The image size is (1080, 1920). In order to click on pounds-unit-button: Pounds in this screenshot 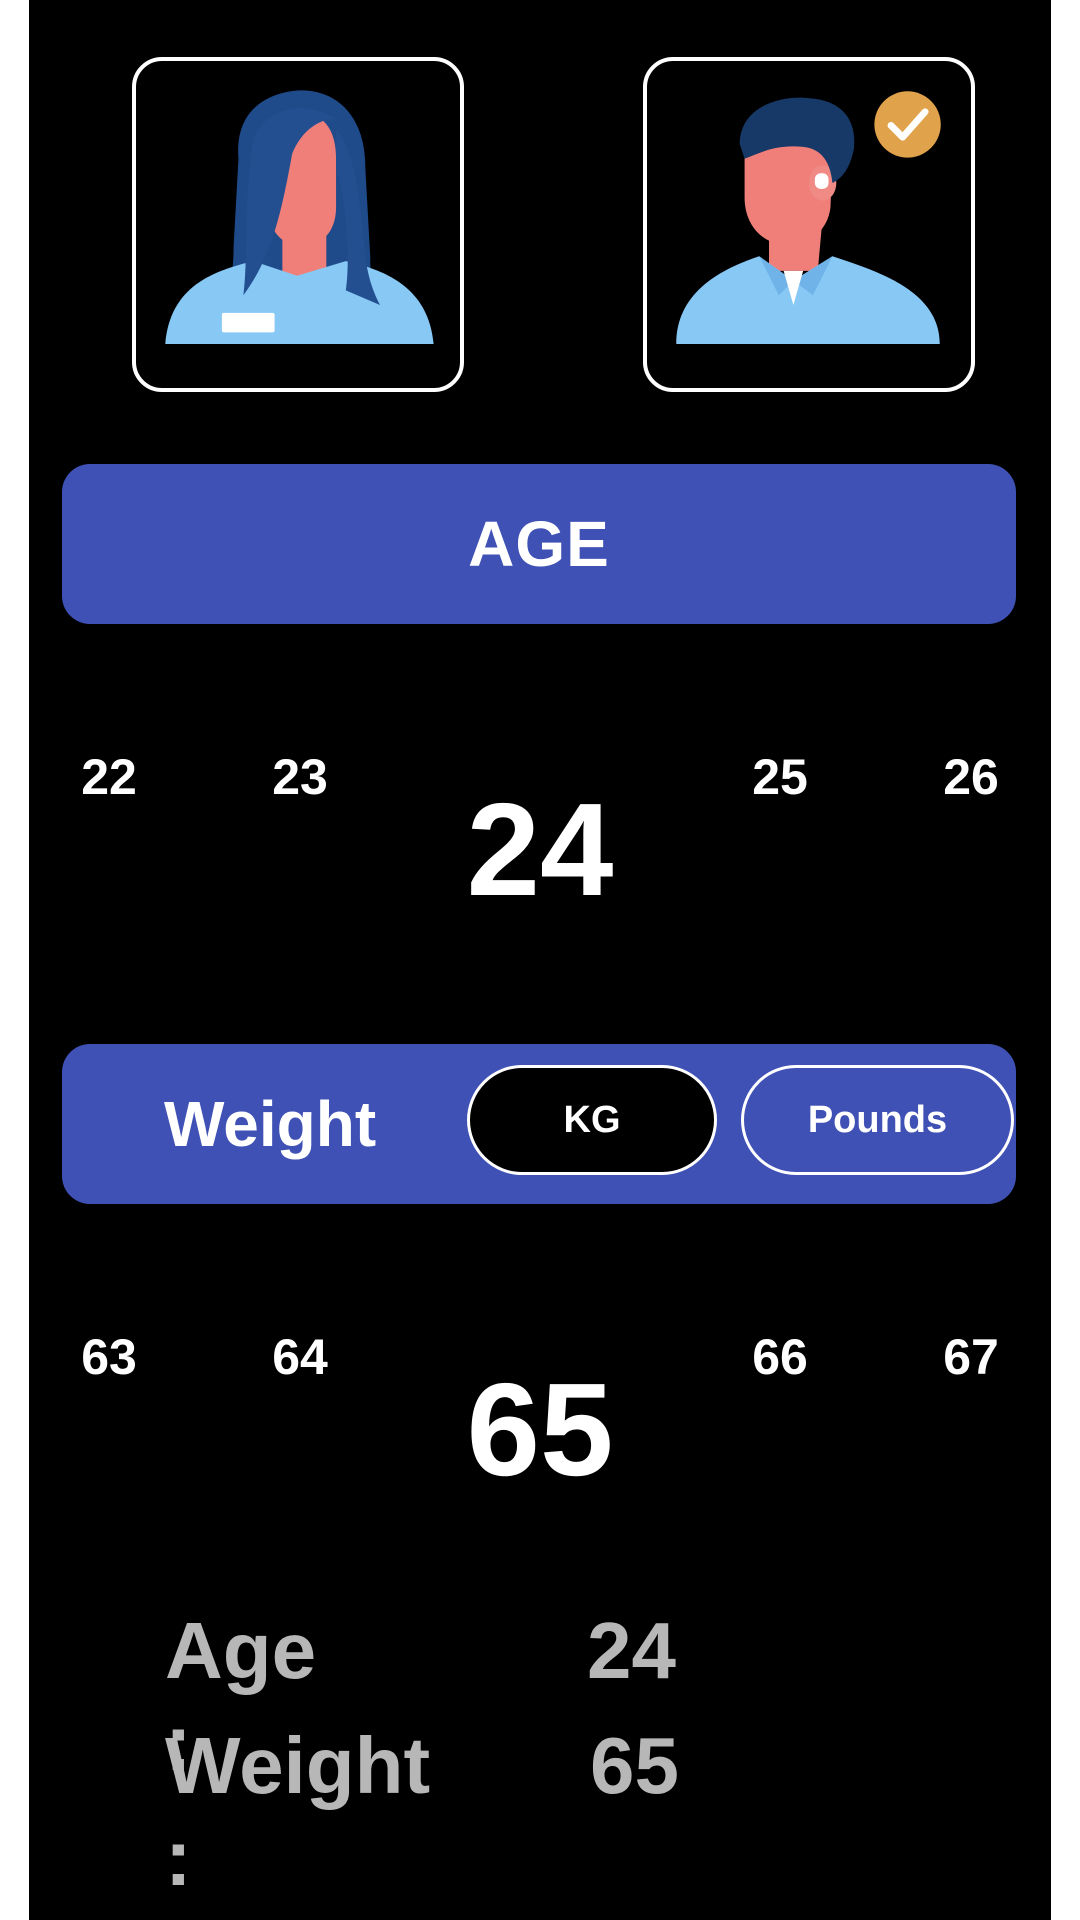, I will do `click(877, 1120)`.